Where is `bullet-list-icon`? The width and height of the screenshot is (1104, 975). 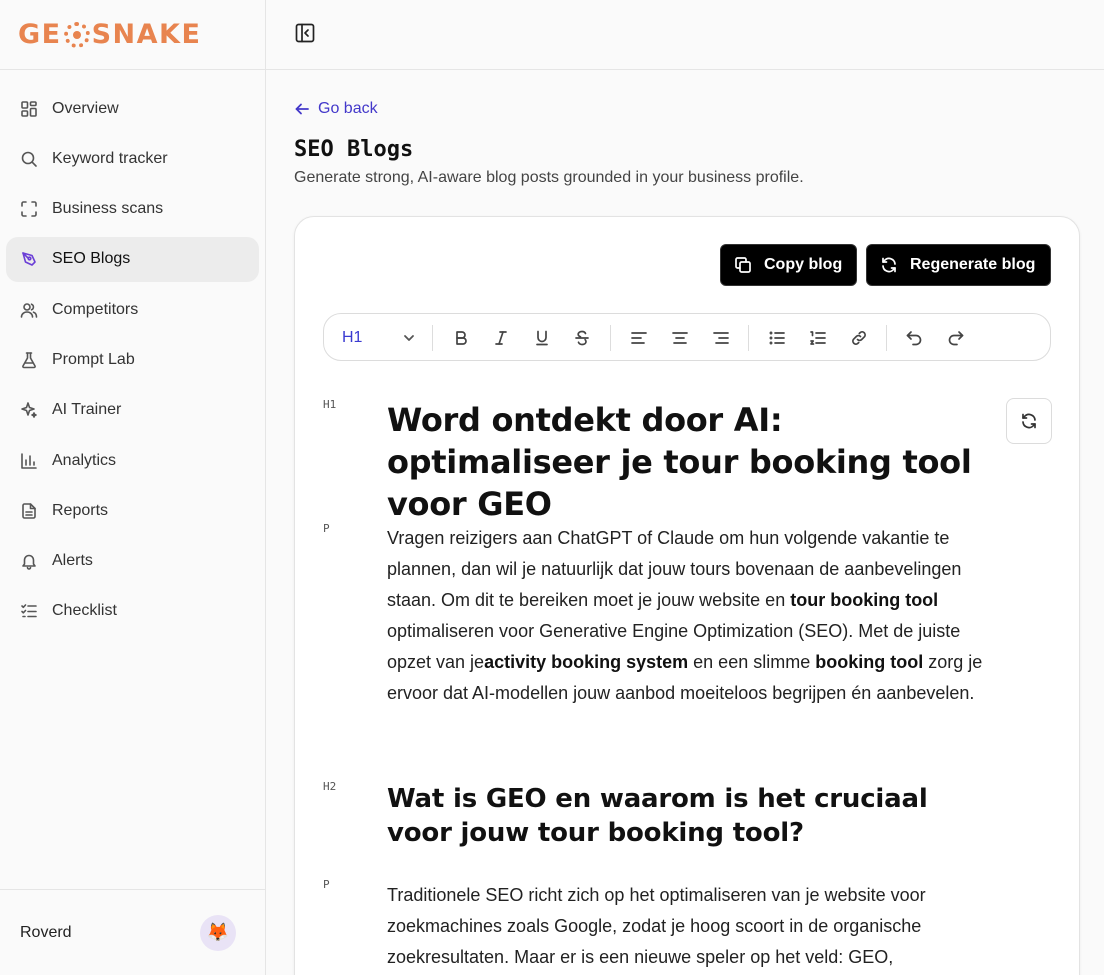 bullet-list-icon is located at coordinates (777, 338).